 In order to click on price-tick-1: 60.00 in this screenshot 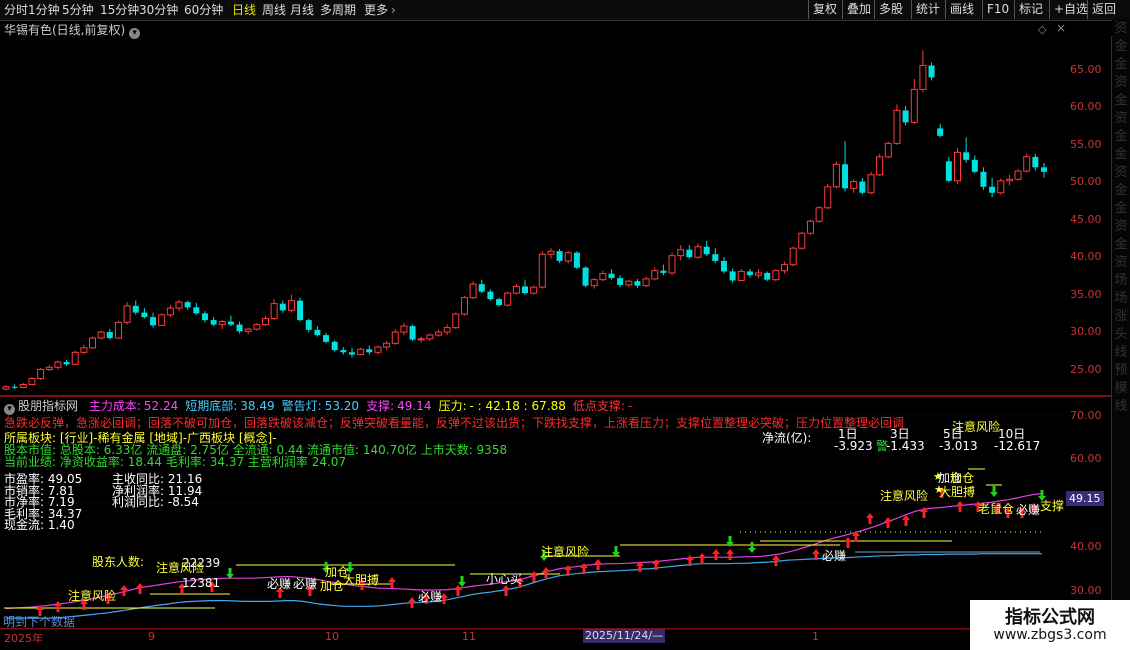, I will do `click(1086, 107)`.